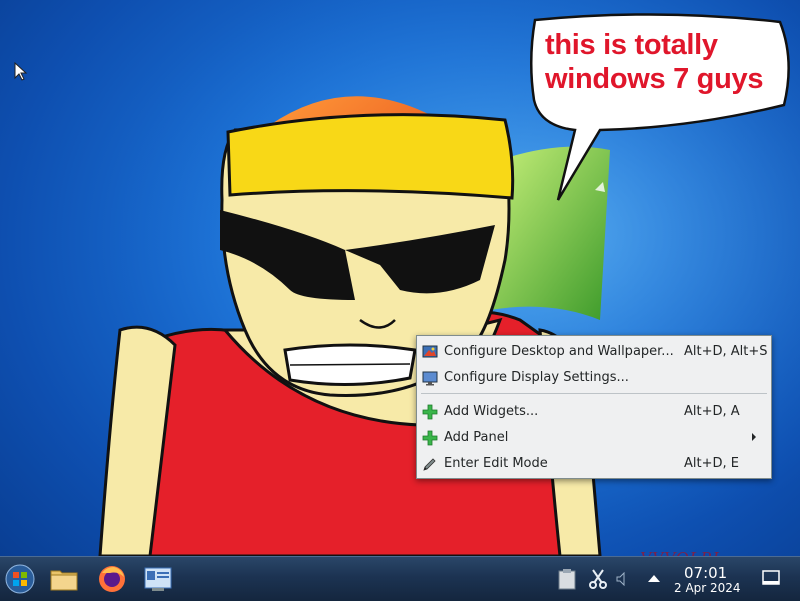 The height and width of the screenshot is (601, 800). Describe the element at coordinates (670, 62) in the screenshot. I see `speech-bubble-text: this is totally windows 7 guys` at that location.